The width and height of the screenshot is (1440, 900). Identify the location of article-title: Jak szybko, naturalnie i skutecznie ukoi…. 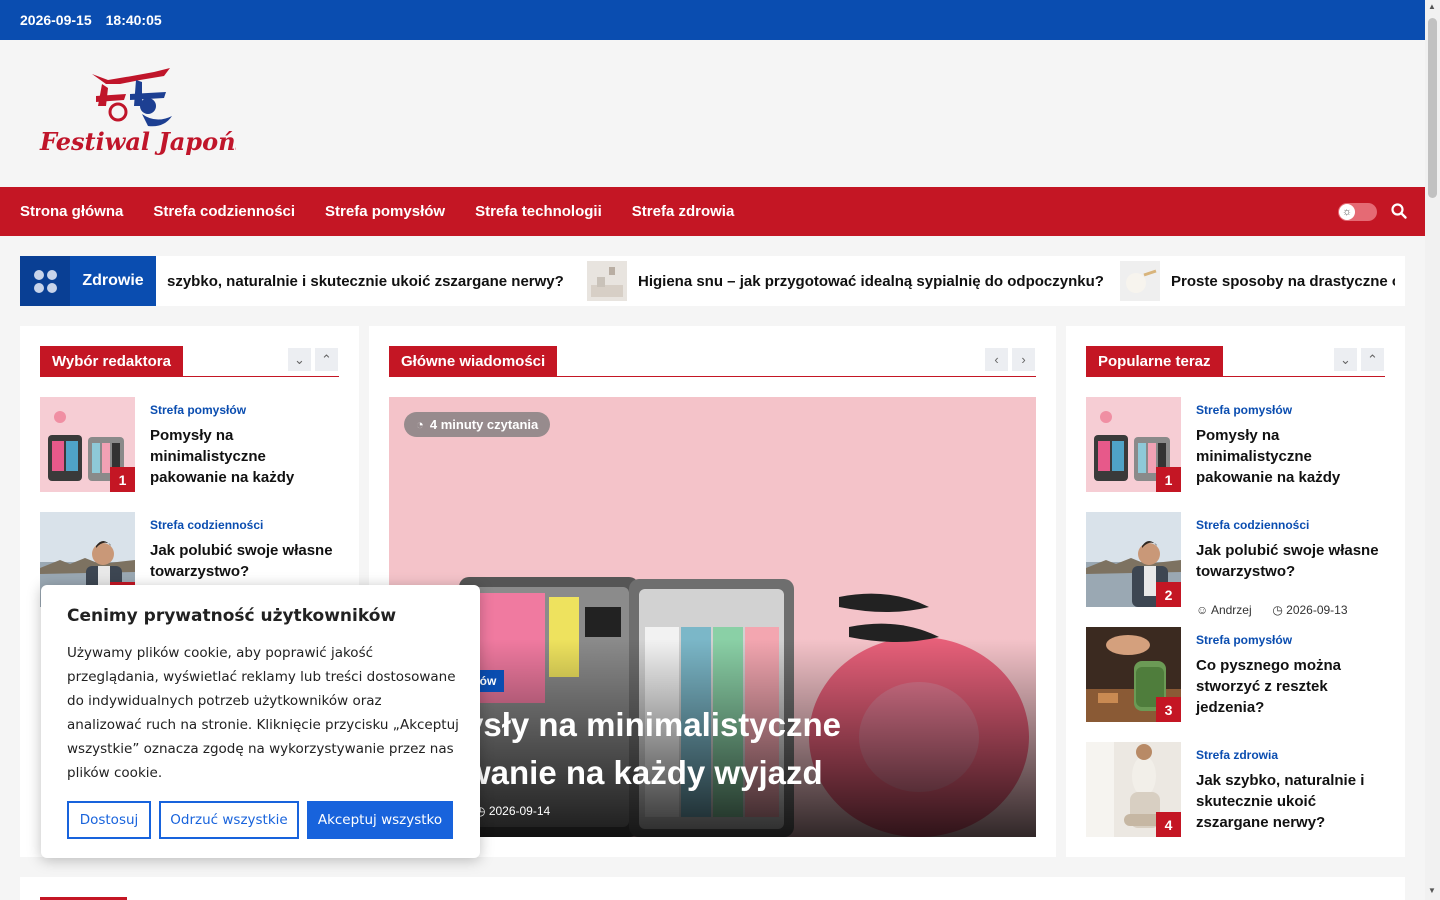
(1291, 801).